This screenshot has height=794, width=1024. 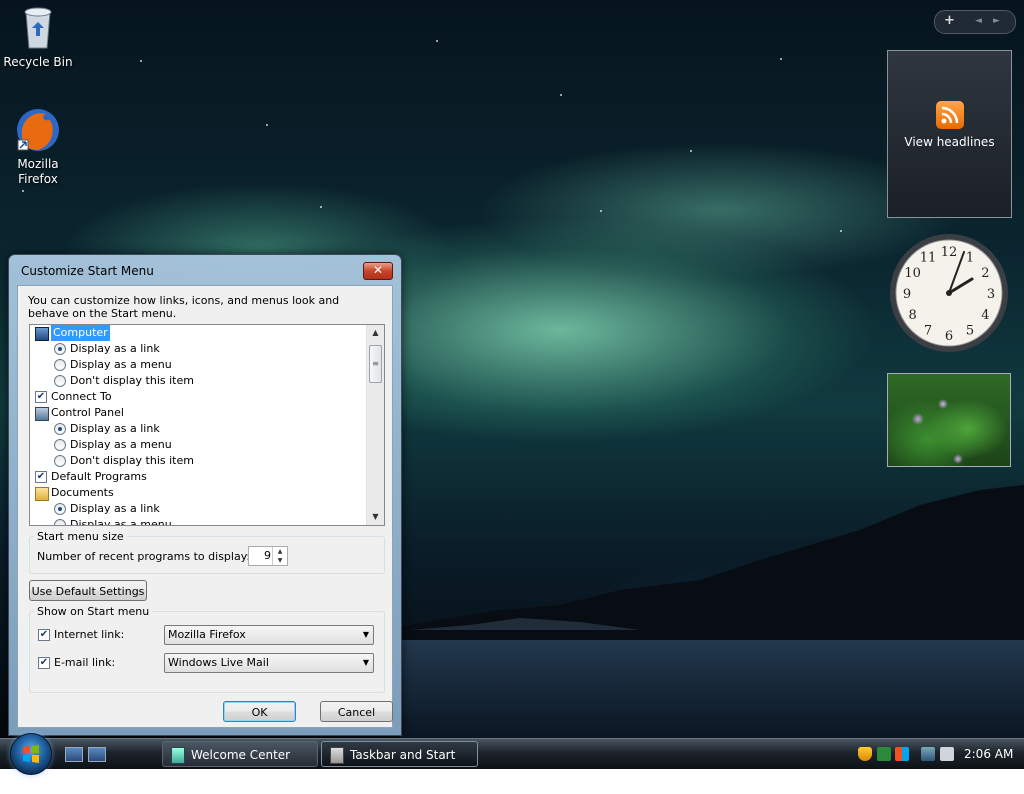 I want to click on list-item-checkbox: ✔ Connect To, so click(x=198, y=397).